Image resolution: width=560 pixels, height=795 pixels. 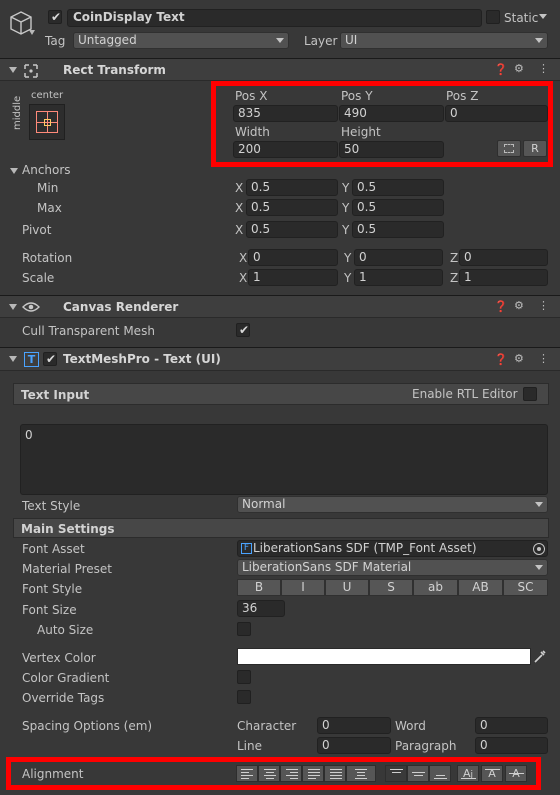 What do you see at coordinates (259, 587) in the screenshot?
I see `bold-button: B` at bounding box center [259, 587].